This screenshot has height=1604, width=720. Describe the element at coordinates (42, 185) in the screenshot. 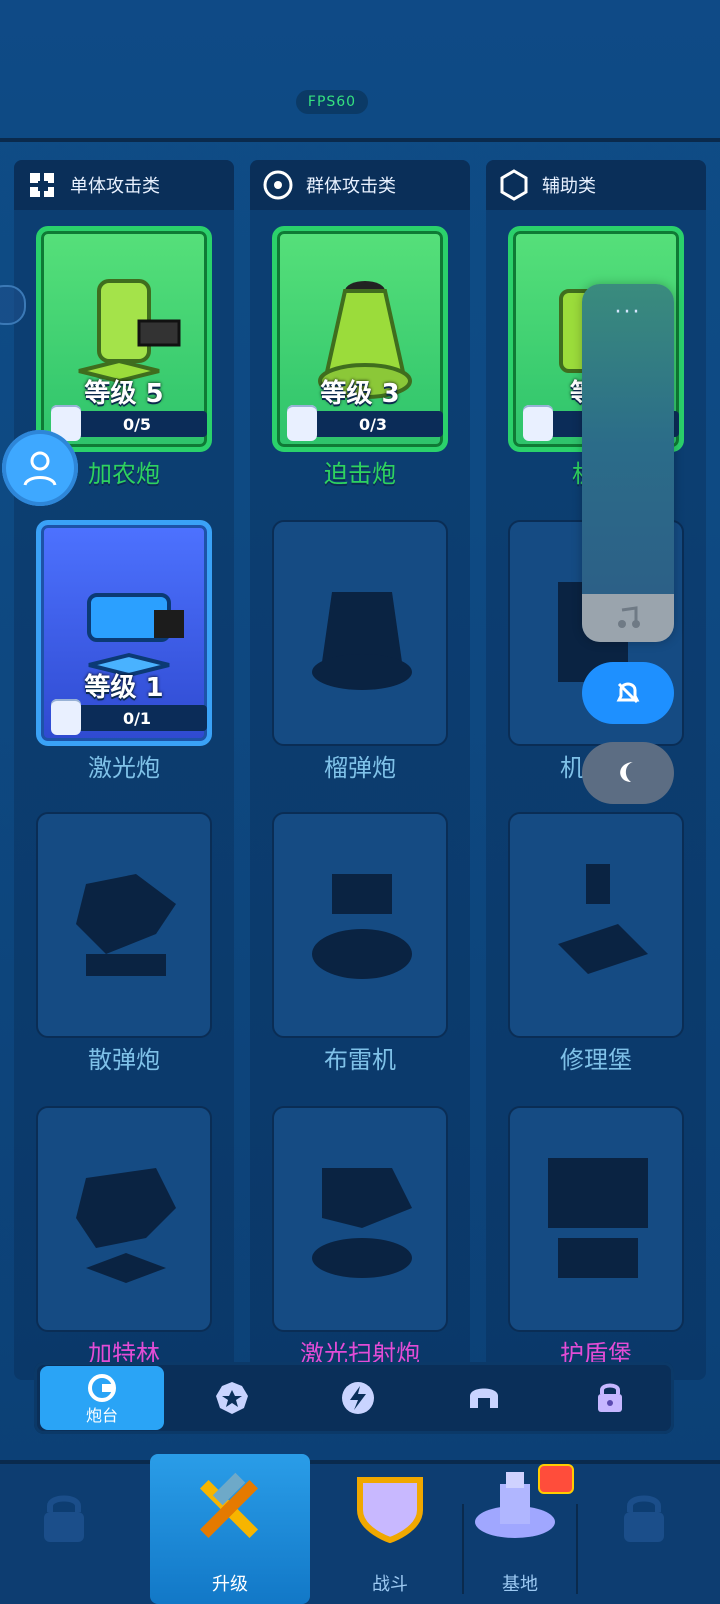

I see `single-target-icon` at that location.